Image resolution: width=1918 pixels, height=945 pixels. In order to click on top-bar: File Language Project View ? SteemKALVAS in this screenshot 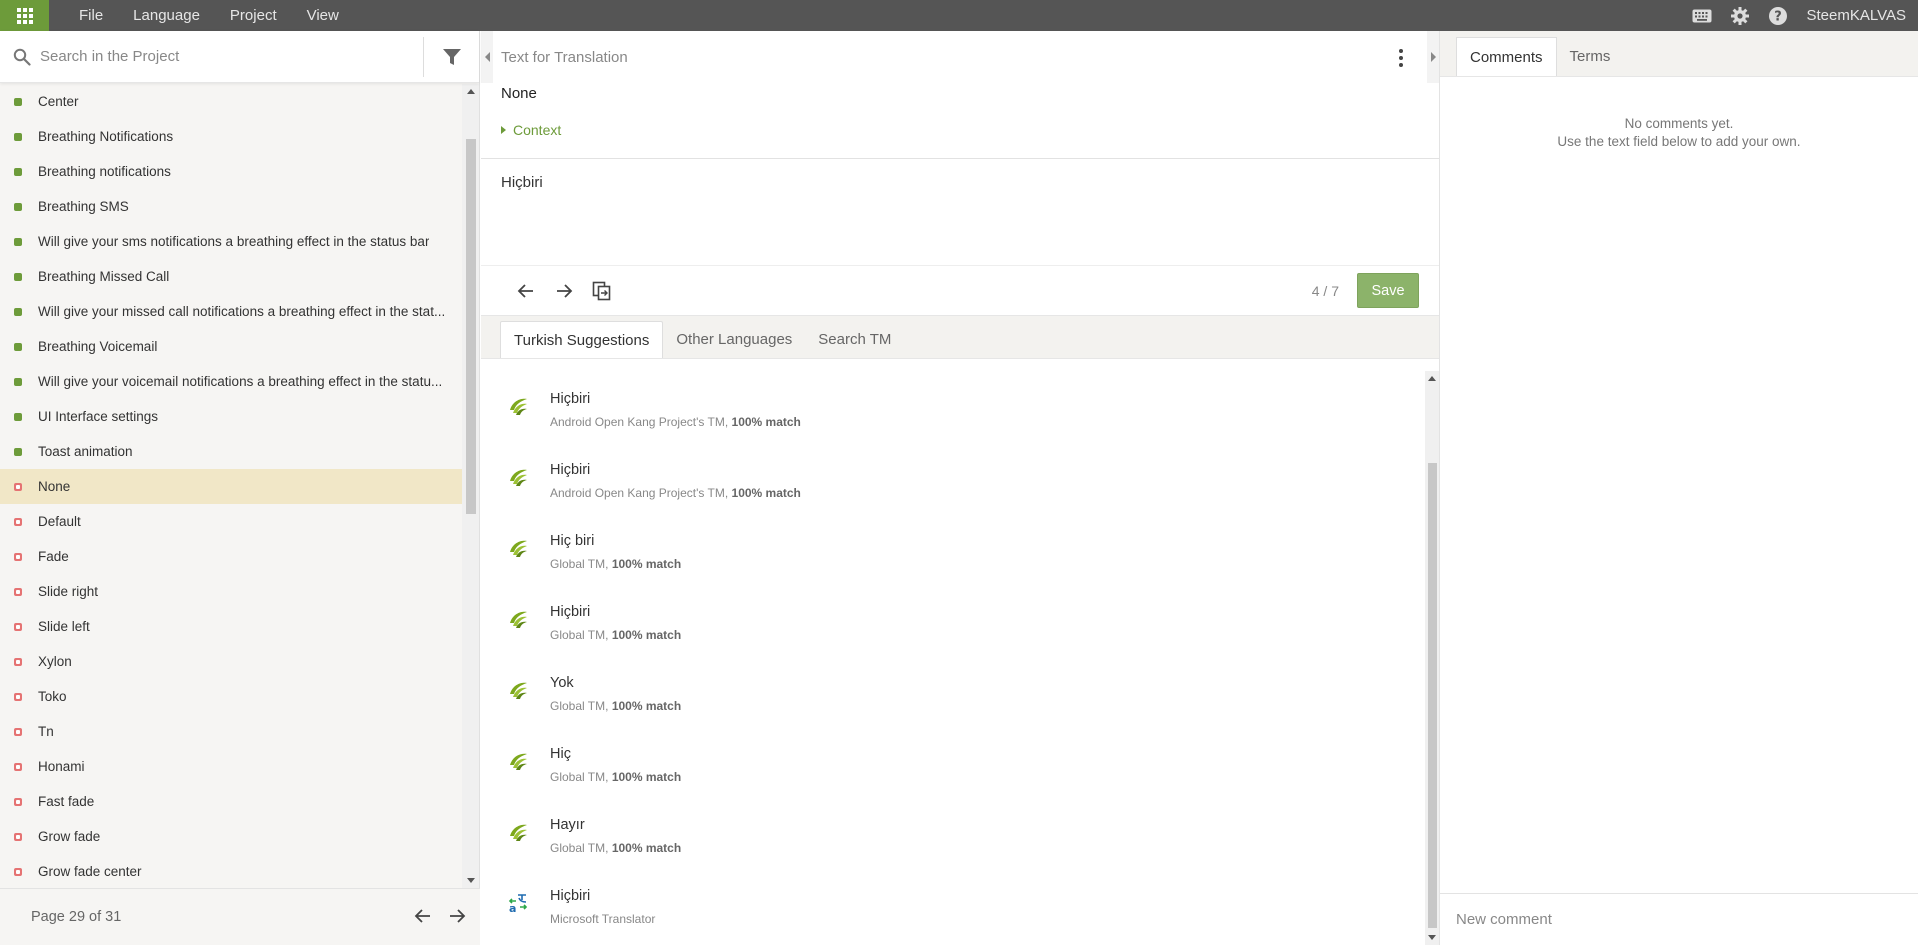, I will do `click(959, 15)`.